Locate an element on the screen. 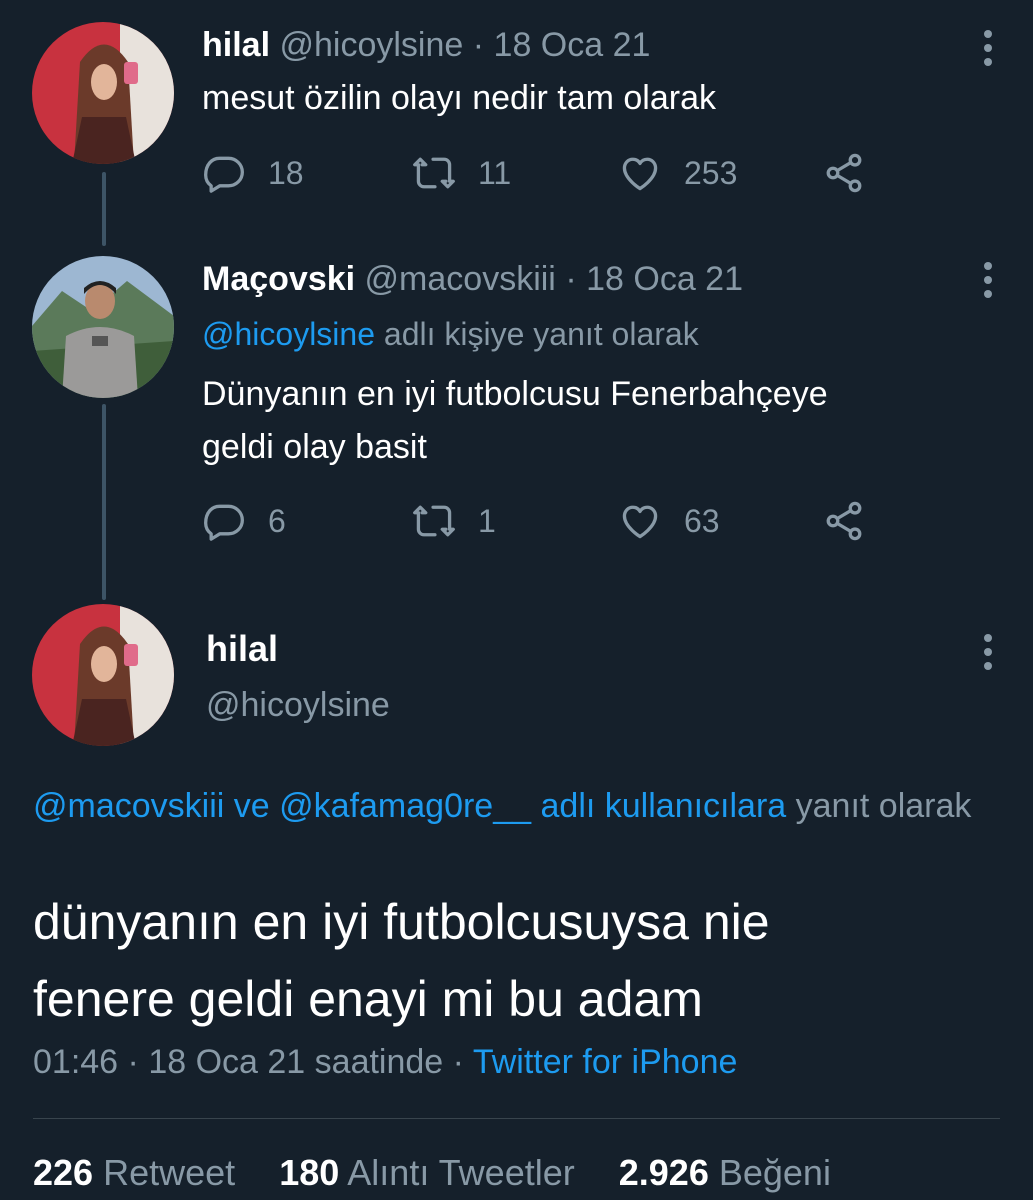 This screenshot has width=1033, height=1200. tweet-text: mesut özilin olayı nedir tam olarak is located at coordinates (459, 98).